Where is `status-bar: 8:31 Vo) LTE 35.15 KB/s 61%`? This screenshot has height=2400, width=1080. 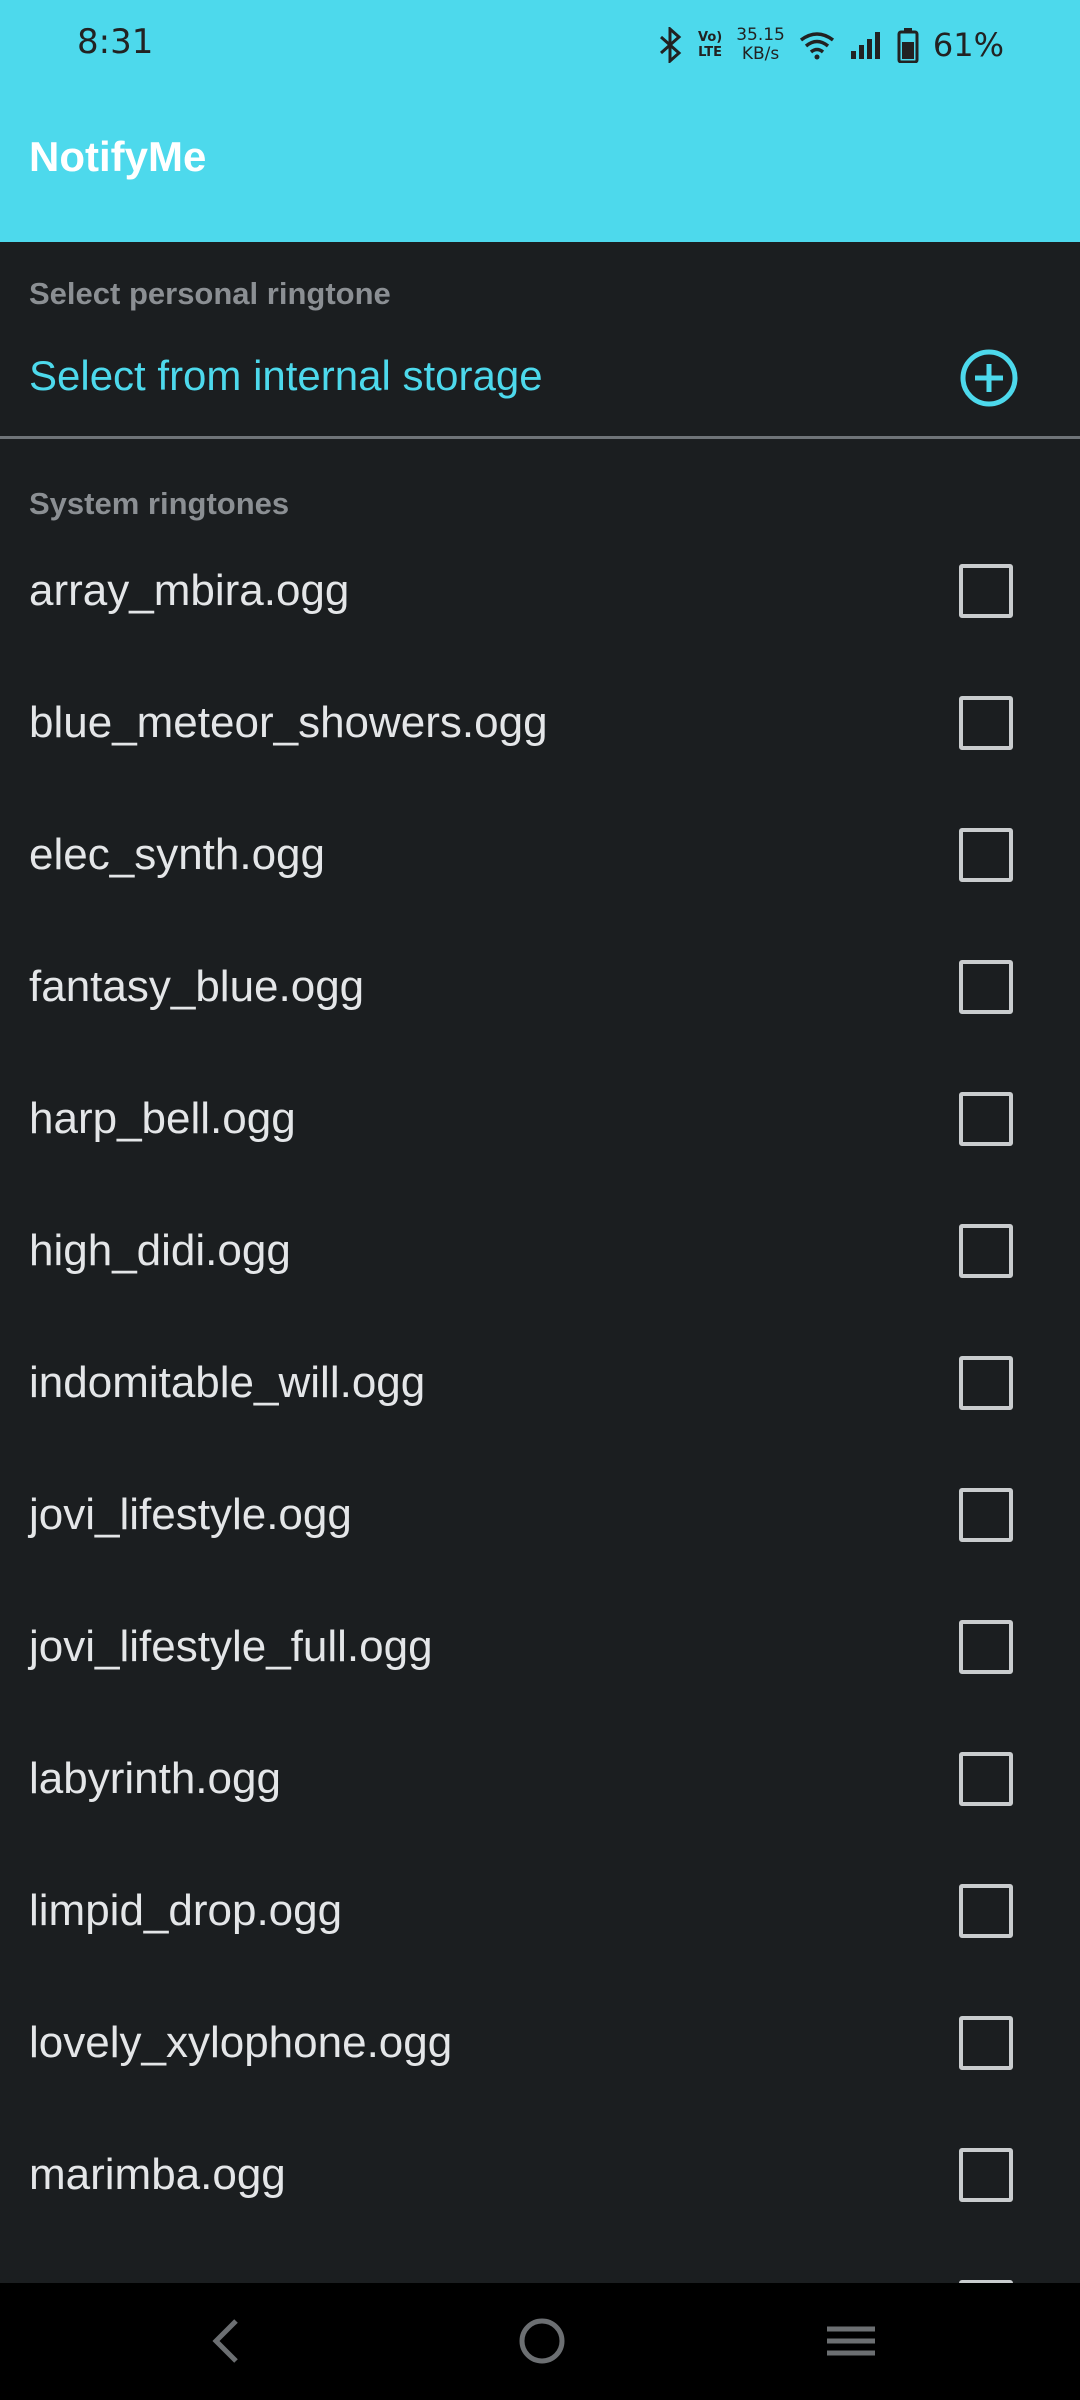
status-bar: 8:31 Vo) LTE 35.15 KB/s 61% is located at coordinates (540, 45).